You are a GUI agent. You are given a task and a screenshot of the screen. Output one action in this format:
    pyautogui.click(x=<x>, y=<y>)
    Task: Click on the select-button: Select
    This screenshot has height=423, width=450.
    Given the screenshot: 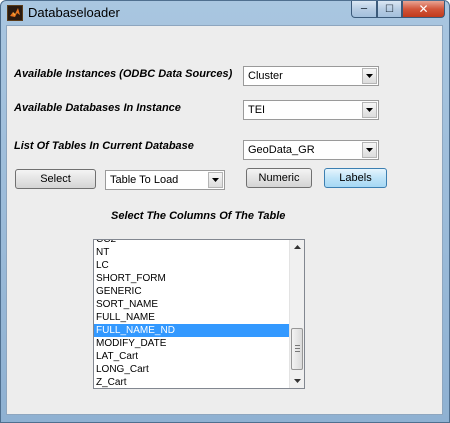 What is the action you would take?
    pyautogui.click(x=55, y=179)
    